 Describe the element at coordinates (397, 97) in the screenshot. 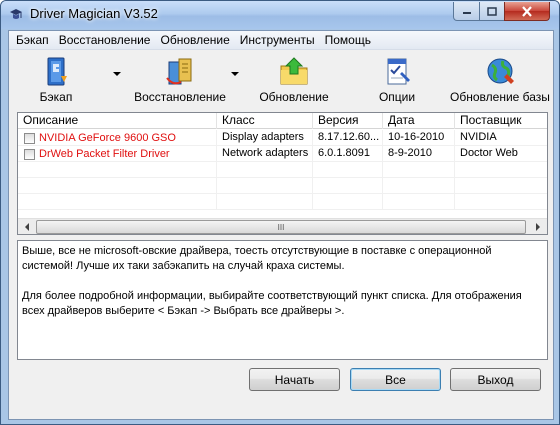

I see `options-label: Опции` at that location.